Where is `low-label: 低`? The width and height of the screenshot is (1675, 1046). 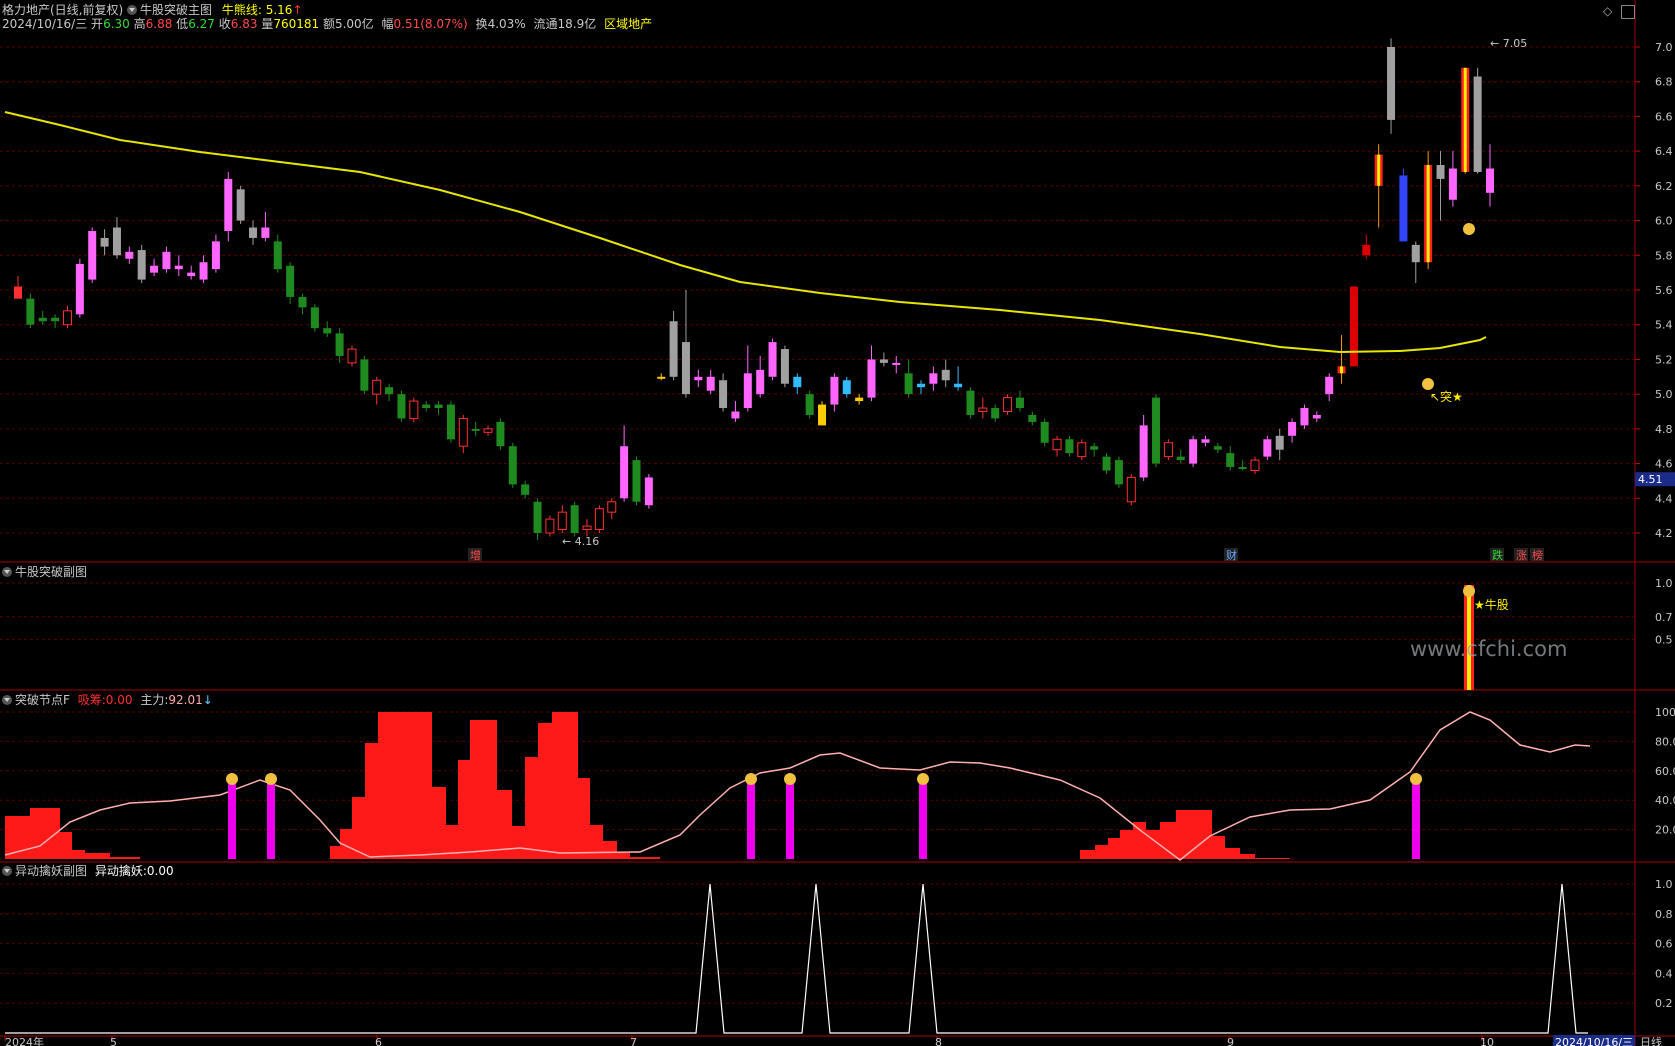
low-label: 低 is located at coordinates (182, 24).